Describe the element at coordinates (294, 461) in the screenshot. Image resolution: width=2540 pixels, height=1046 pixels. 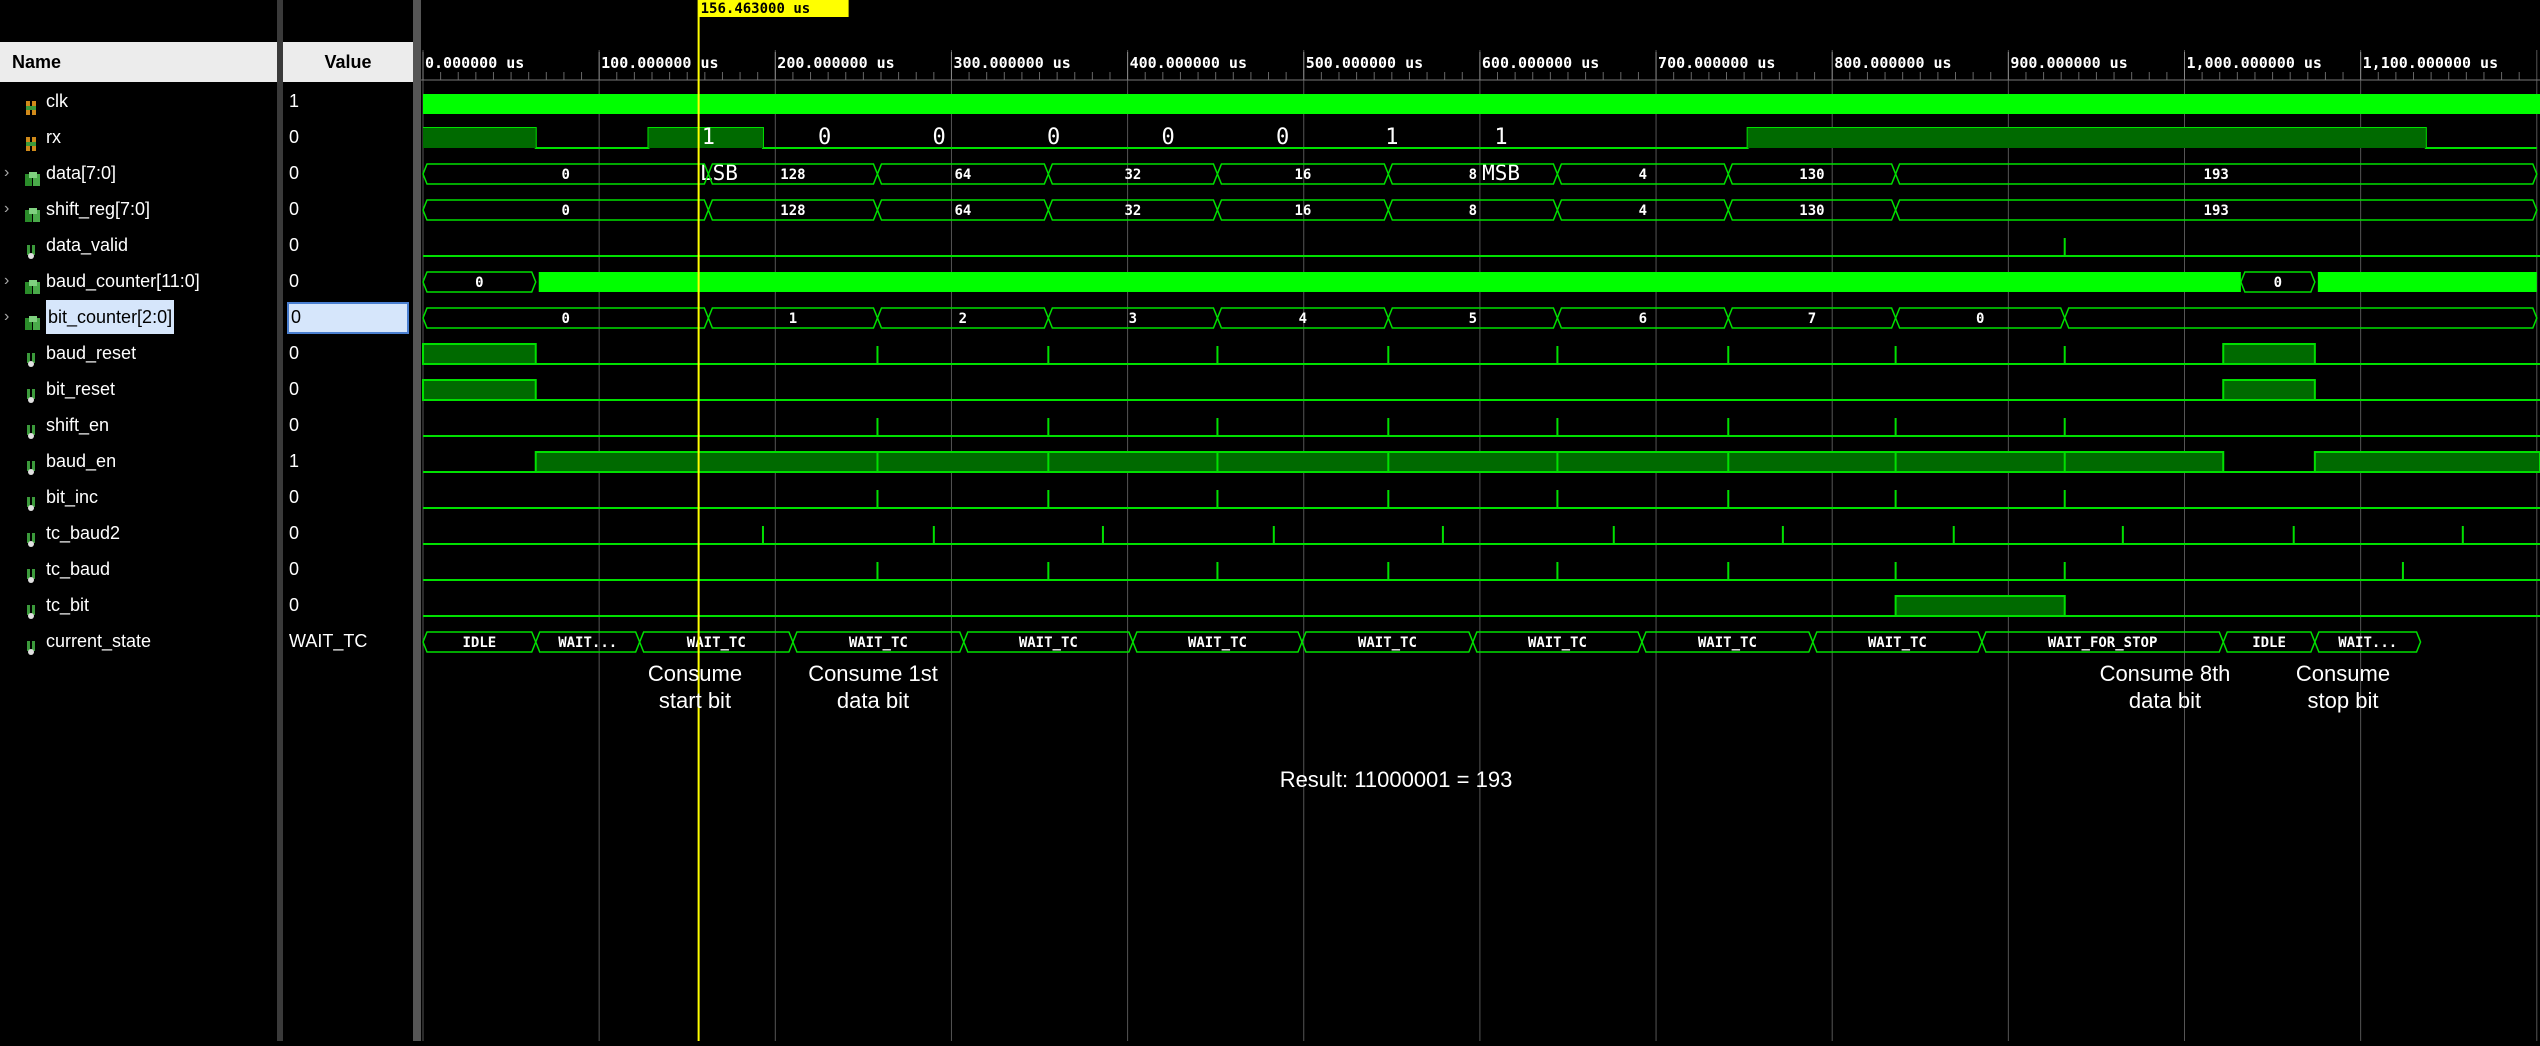
I see `signal-value: 1` at that location.